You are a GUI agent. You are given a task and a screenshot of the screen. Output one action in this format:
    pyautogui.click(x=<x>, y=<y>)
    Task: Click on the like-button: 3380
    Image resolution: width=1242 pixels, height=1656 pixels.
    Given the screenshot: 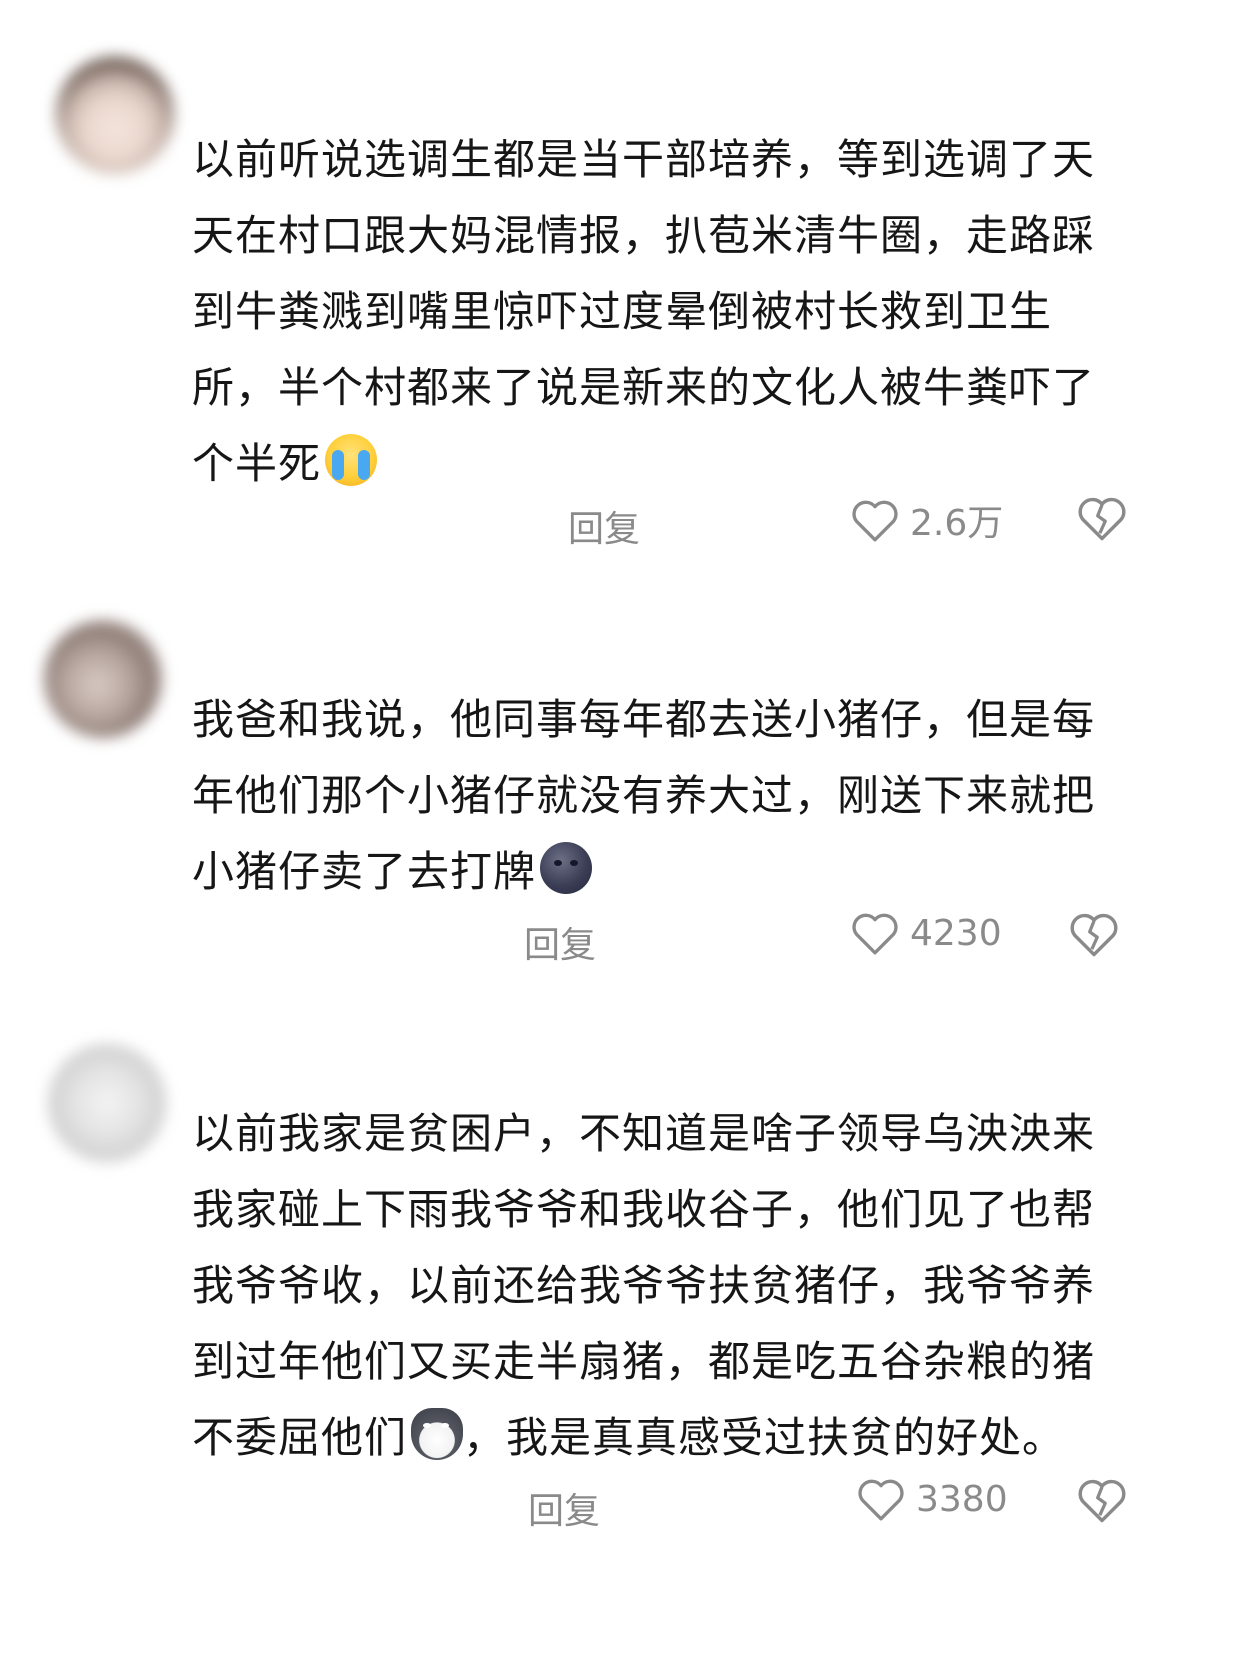 What is the action you would take?
    pyautogui.click(x=932, y=1499)
    